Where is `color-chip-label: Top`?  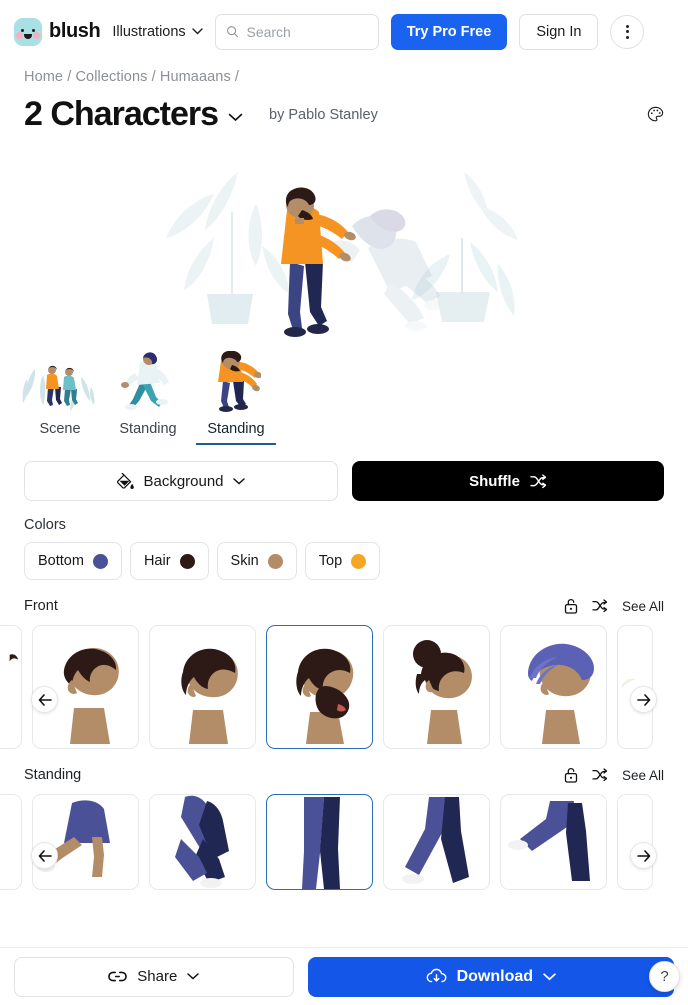
color-chip-label: Top is located at coordinates (330, 561).